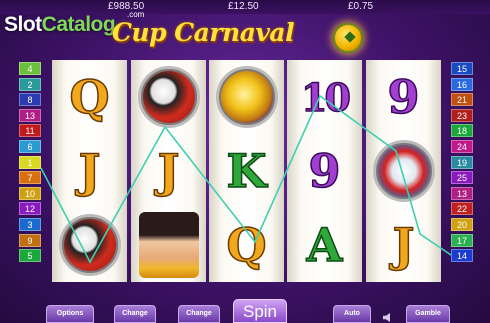  I want to click on football-shoe-icon, so click(403, 171).